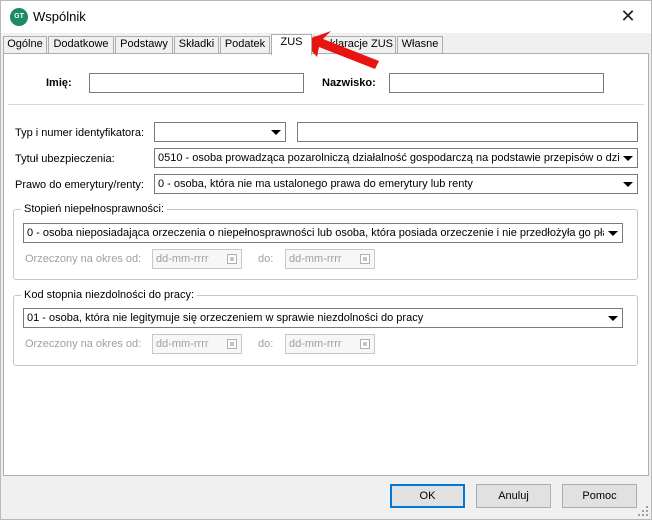  I want to click on tab-dodatkowe: Dodatkowe, so click(81, 44).